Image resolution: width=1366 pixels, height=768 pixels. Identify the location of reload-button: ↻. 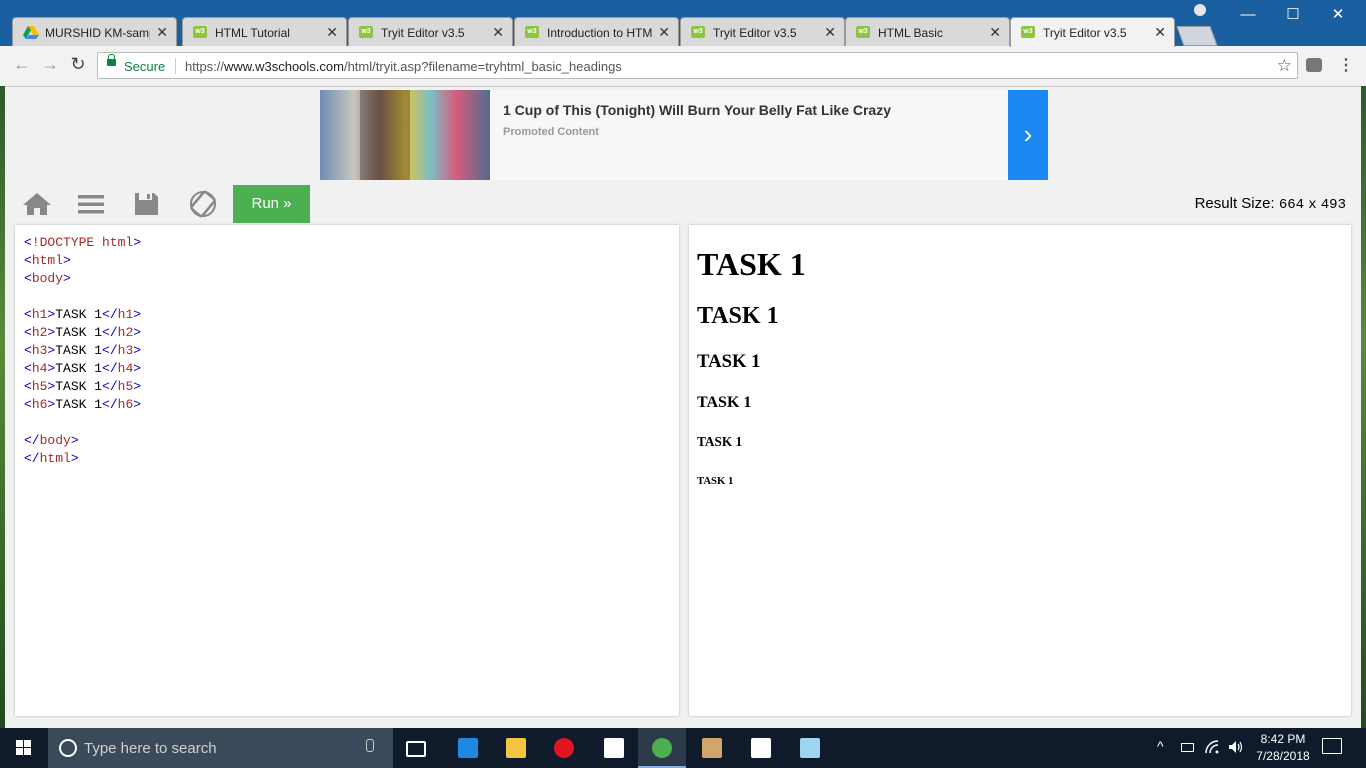
(78, 64).